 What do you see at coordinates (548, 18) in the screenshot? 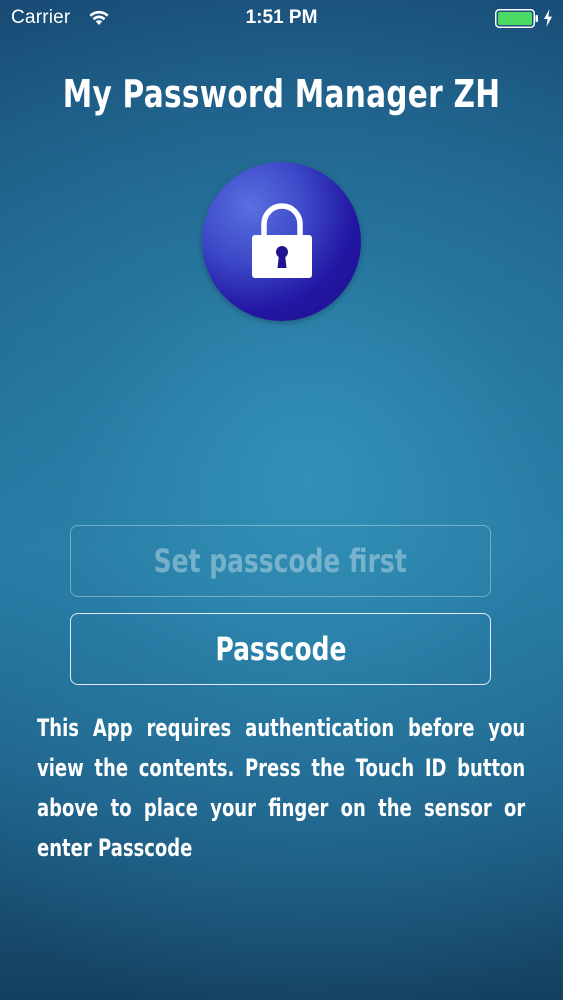
I see `charging-bolt-icon` at bounding box center [548, 18].